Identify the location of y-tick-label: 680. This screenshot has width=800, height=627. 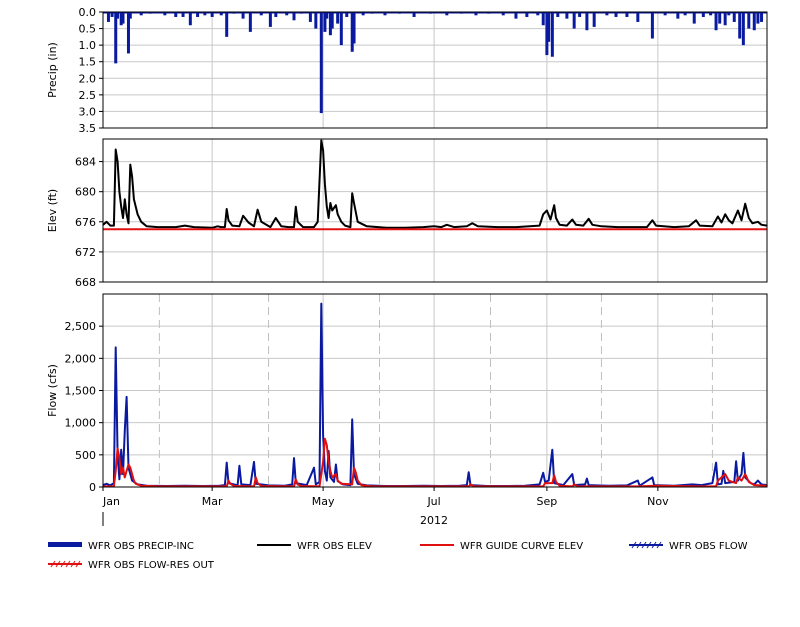
(85, 192).